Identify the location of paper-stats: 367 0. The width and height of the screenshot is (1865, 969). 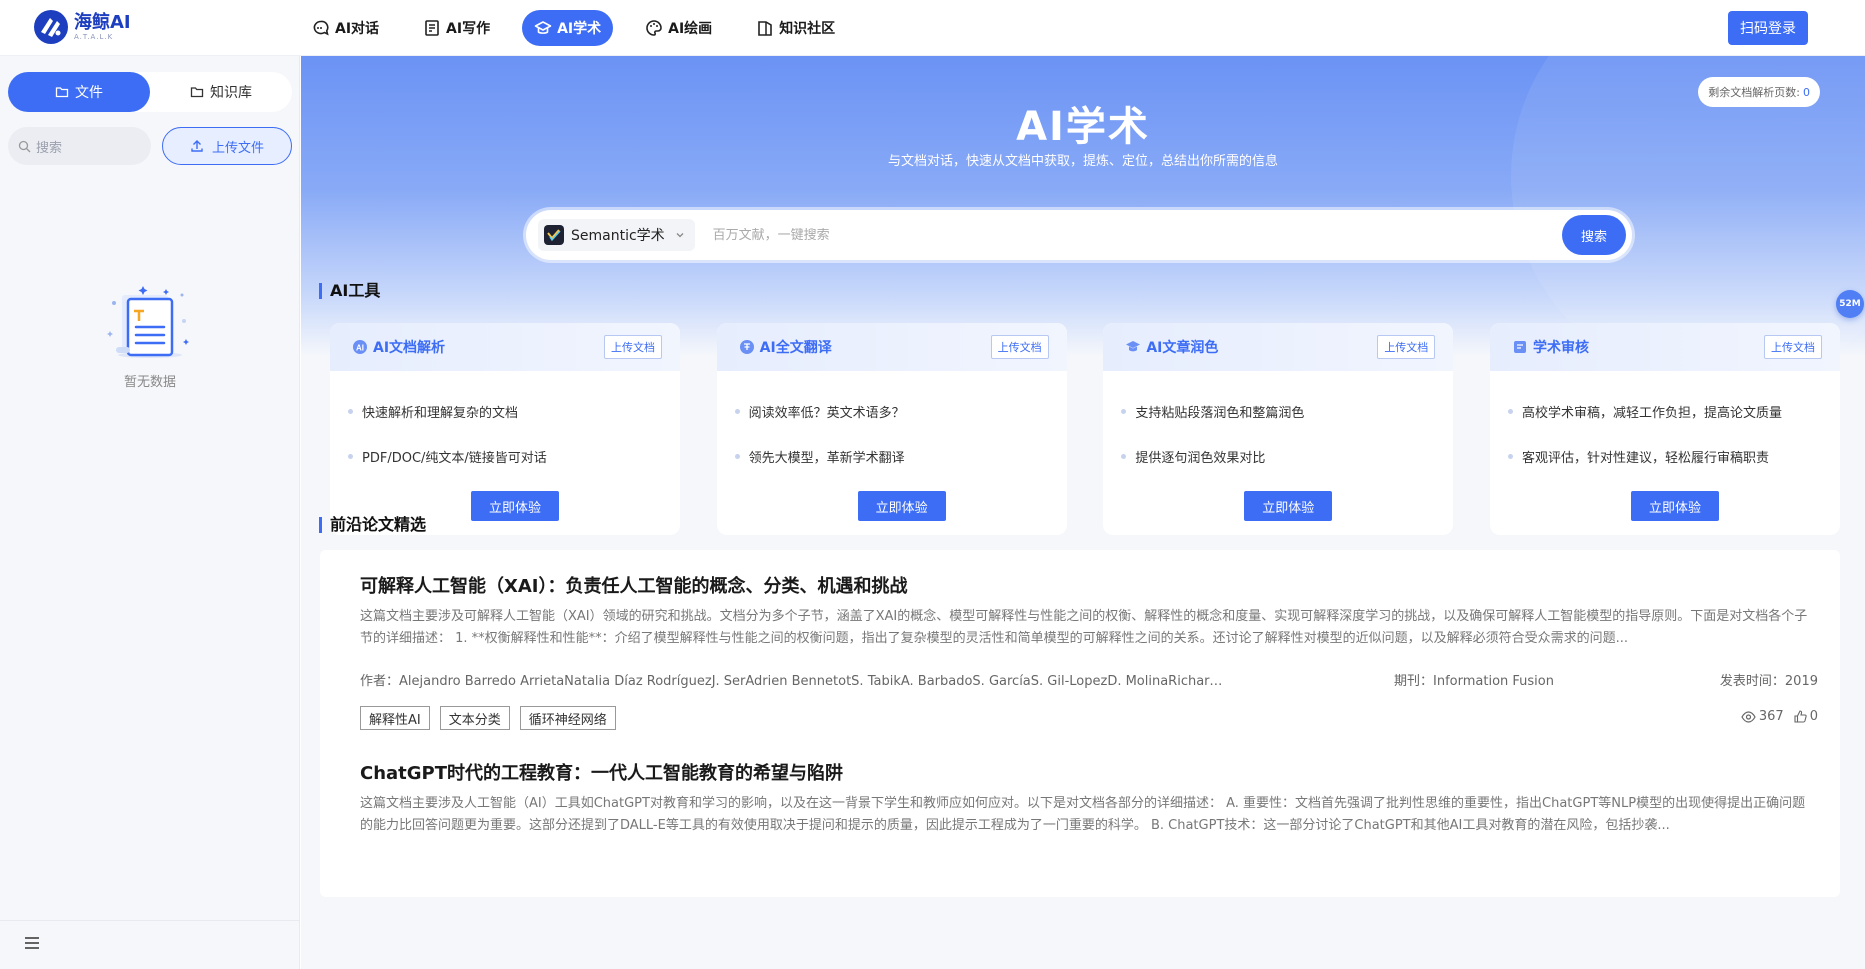
(1779, 716).